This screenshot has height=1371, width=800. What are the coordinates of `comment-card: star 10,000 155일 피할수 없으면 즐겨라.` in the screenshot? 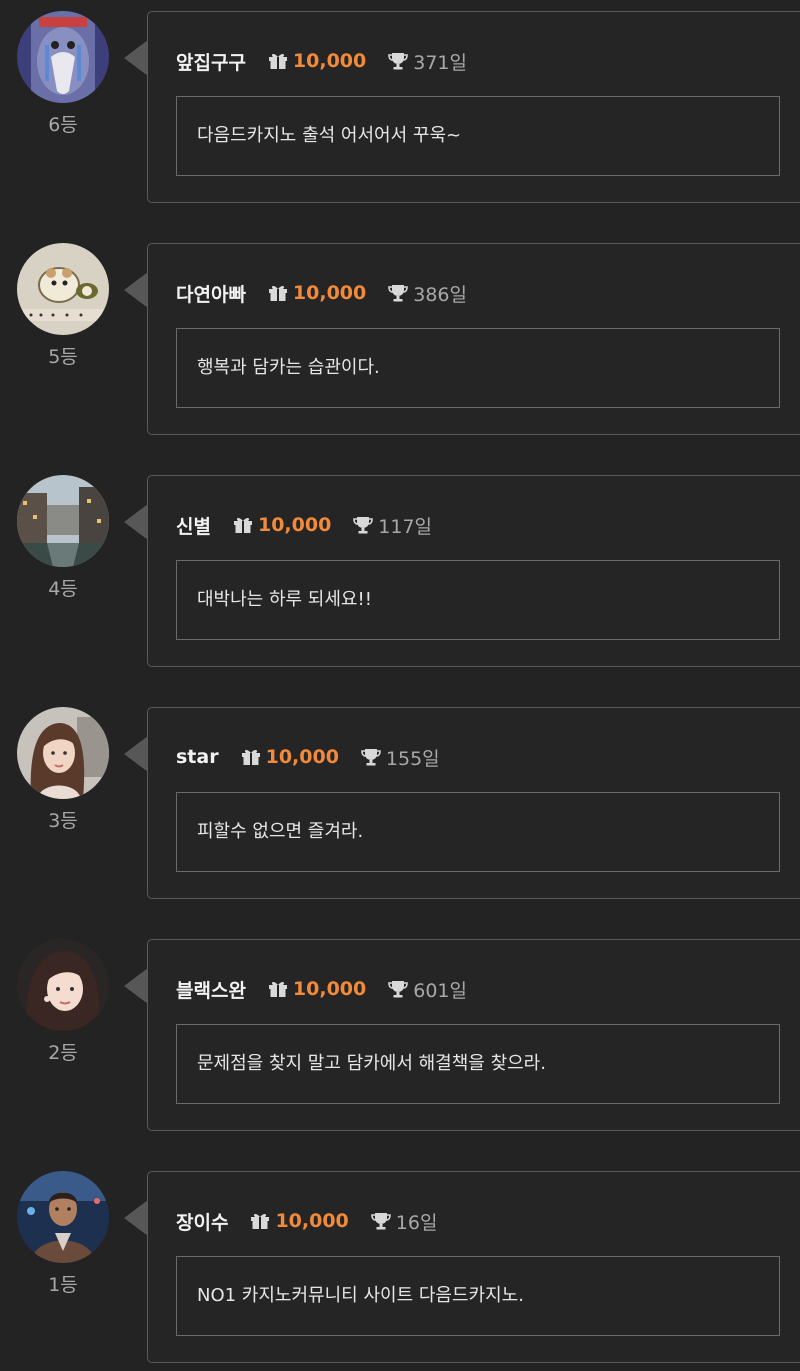 It's located at (473, 803).